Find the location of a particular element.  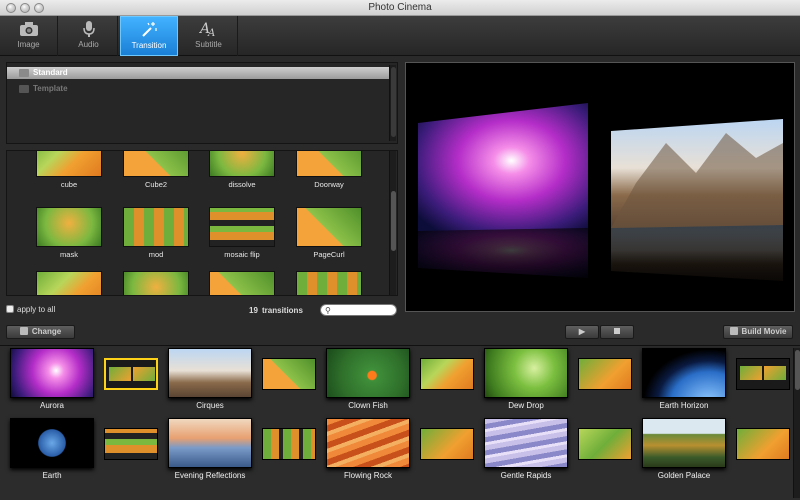

tab-audio: Audio is located at coordinates (89, 36).